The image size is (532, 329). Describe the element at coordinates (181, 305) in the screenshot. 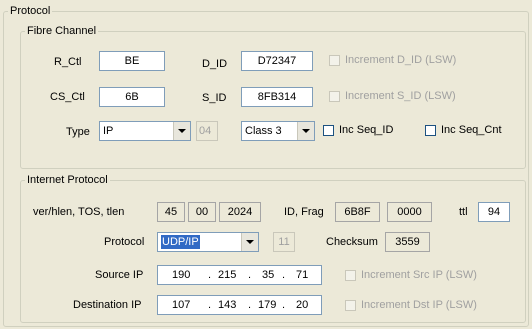

I see `destination-ip-octet-1: 107` at that location.